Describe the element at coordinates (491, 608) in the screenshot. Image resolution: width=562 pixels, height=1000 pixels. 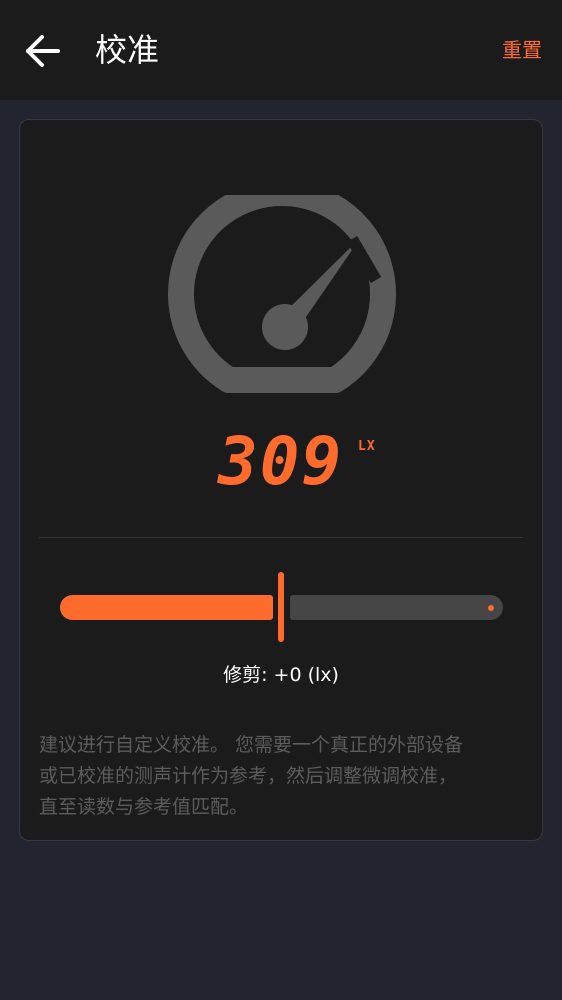
I see `slider-end-dot` at that location.